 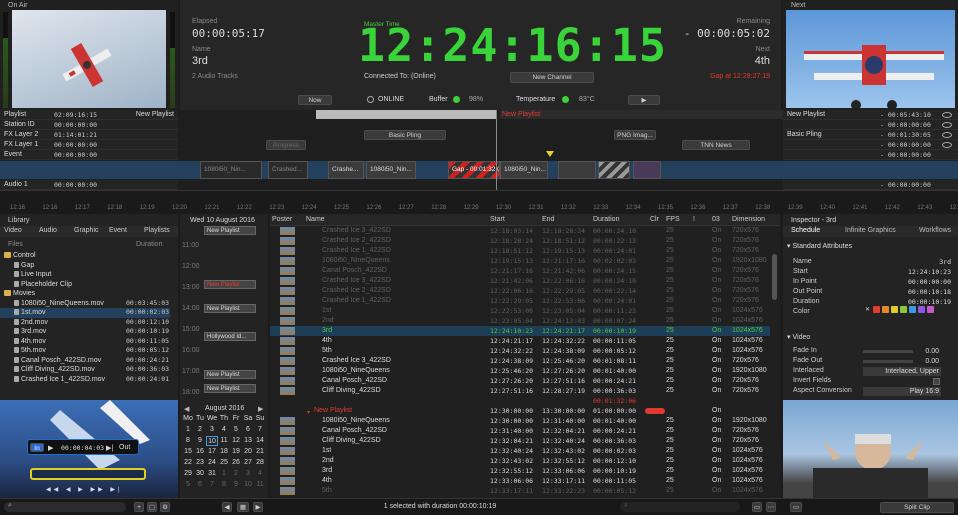 I want to click on library-tab: Event, so click(x=118, y=230).